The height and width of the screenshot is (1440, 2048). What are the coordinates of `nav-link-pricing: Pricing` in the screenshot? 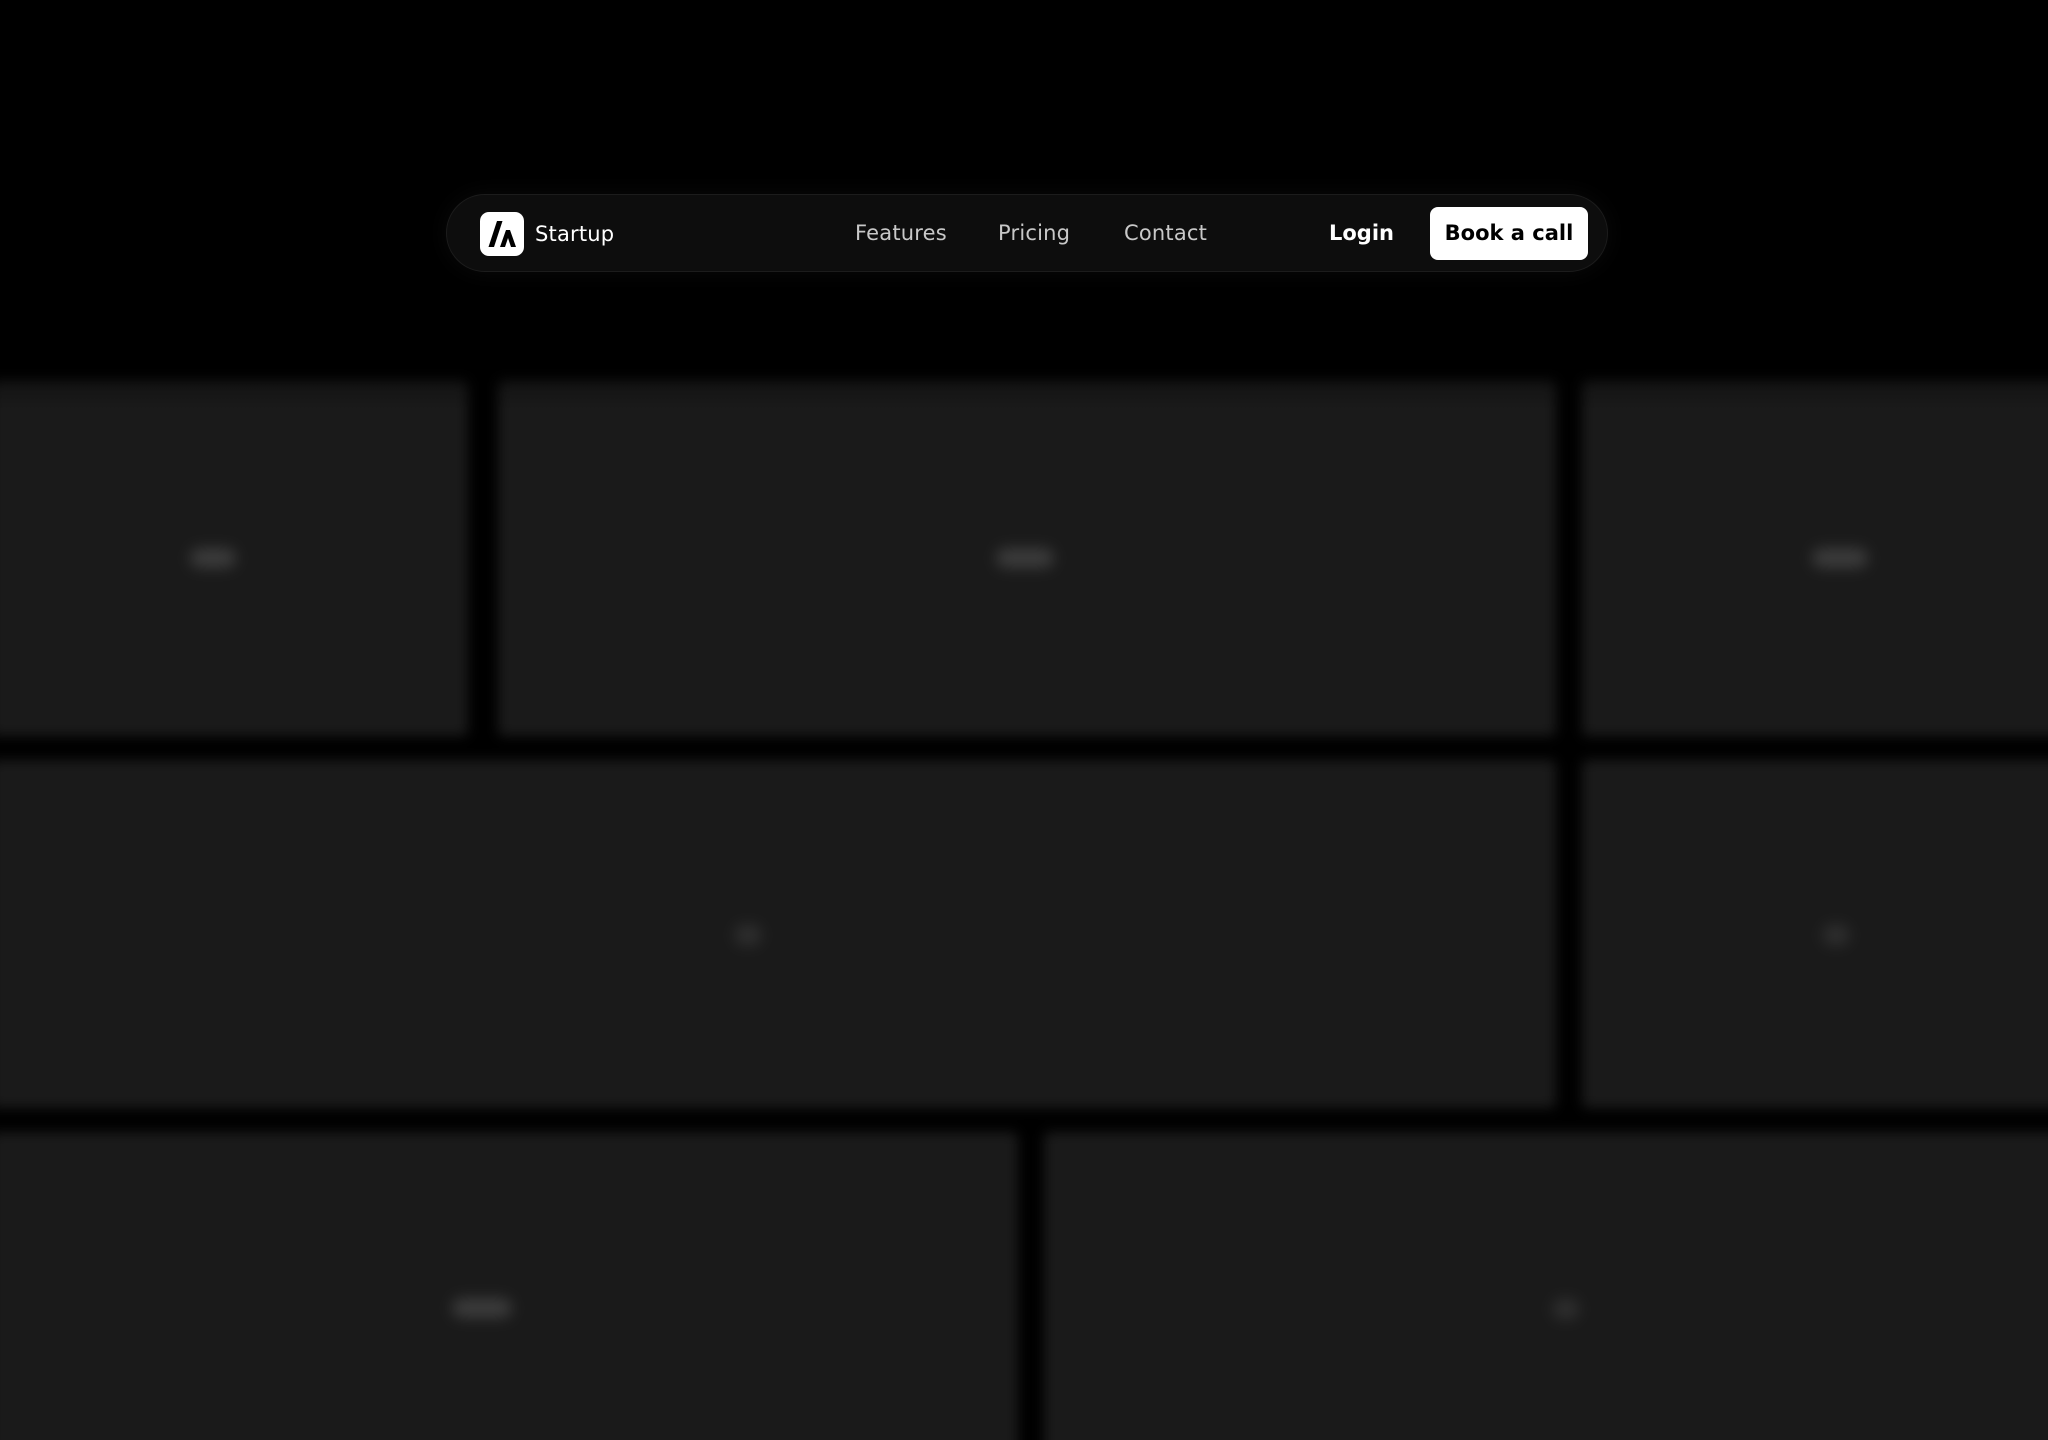 It's located at (1034, 233).